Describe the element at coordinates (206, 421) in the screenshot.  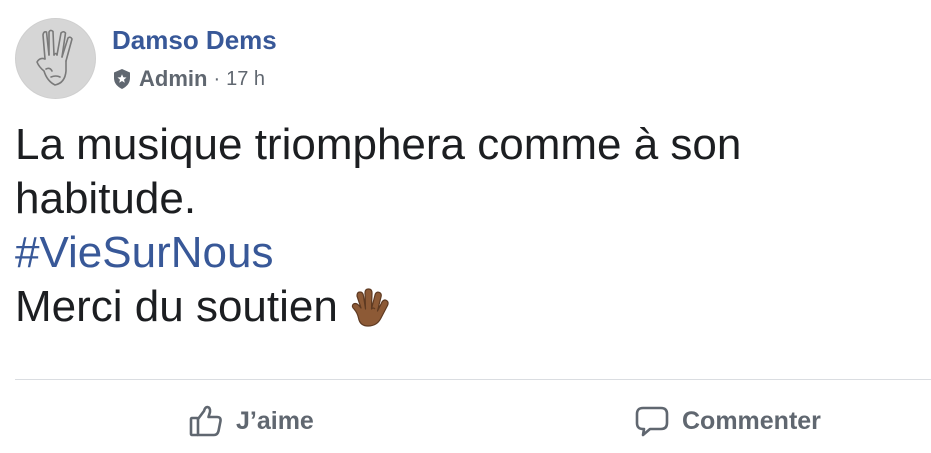
I see `thumbs-up-icon` at that location.